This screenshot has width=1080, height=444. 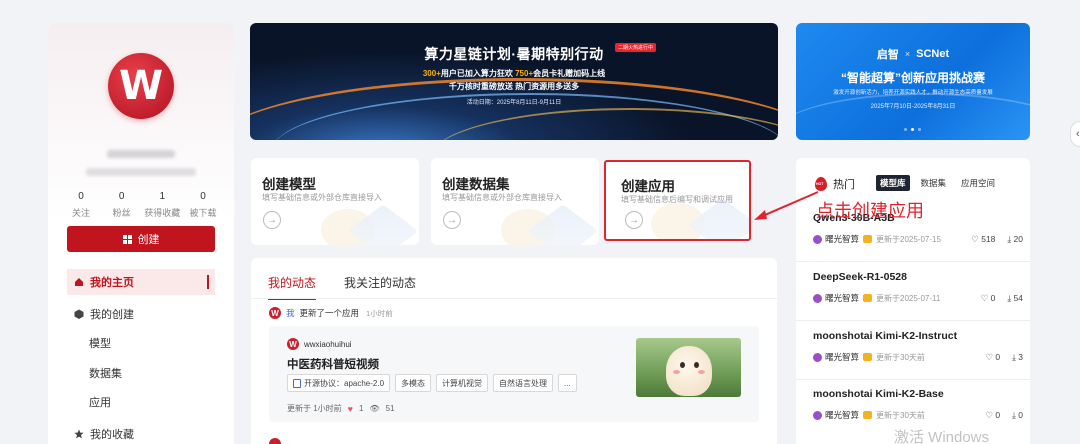 I want to click on hot-item-name: DeepSeek-R1-0528, so click(x=860, y=277).